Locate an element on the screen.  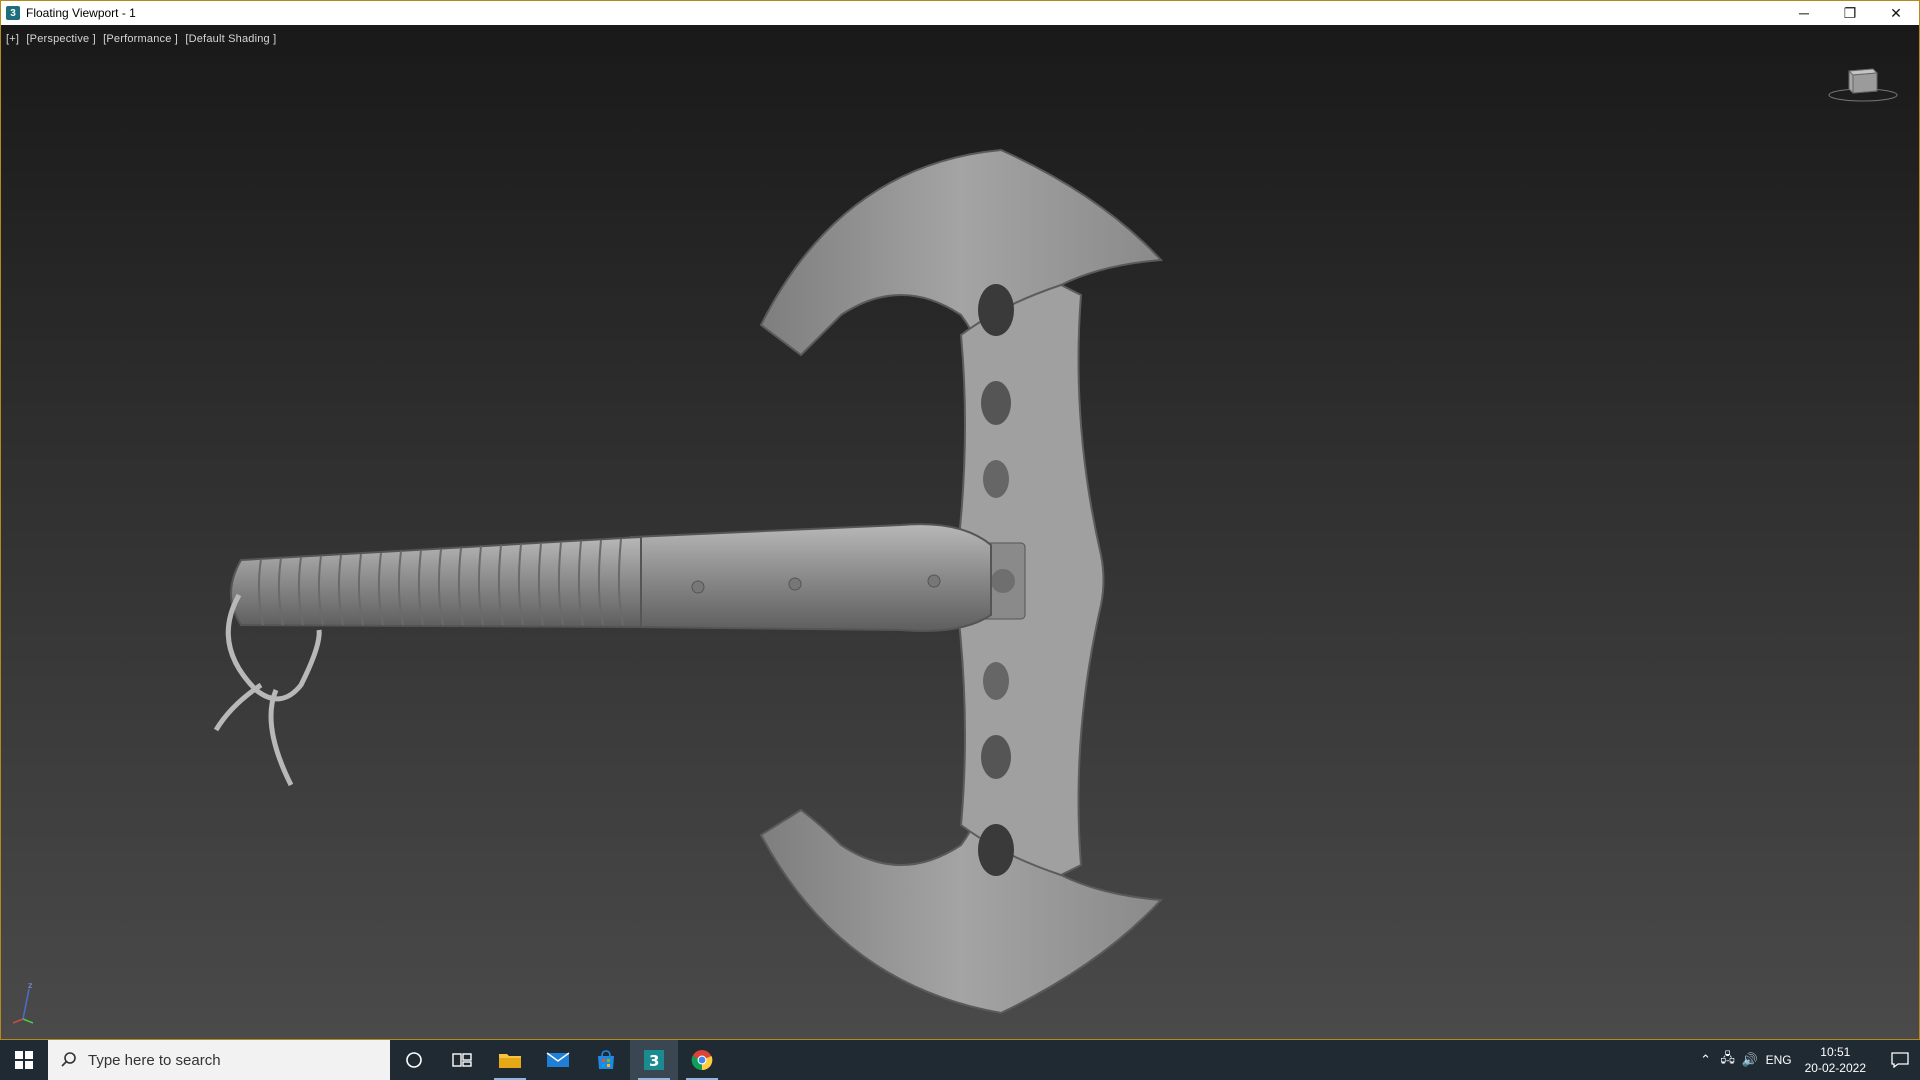
file-explorer-icon is located at coordinates (510, 1061).